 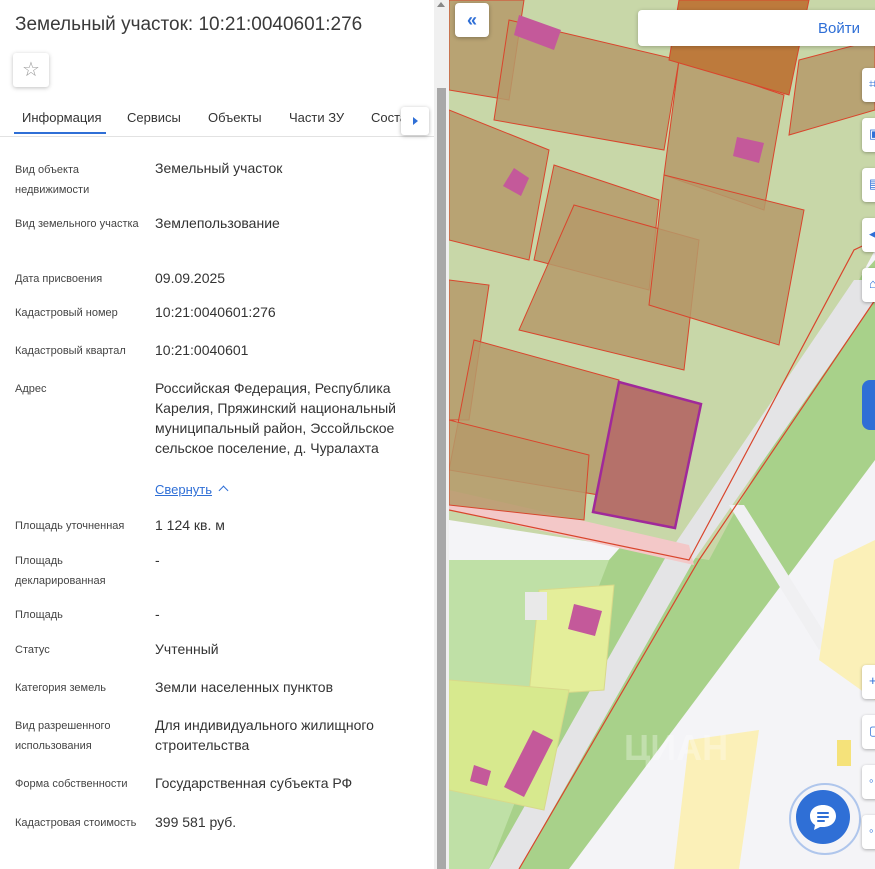 I want to click on tool-icon: +, so click(x=872, y=680).